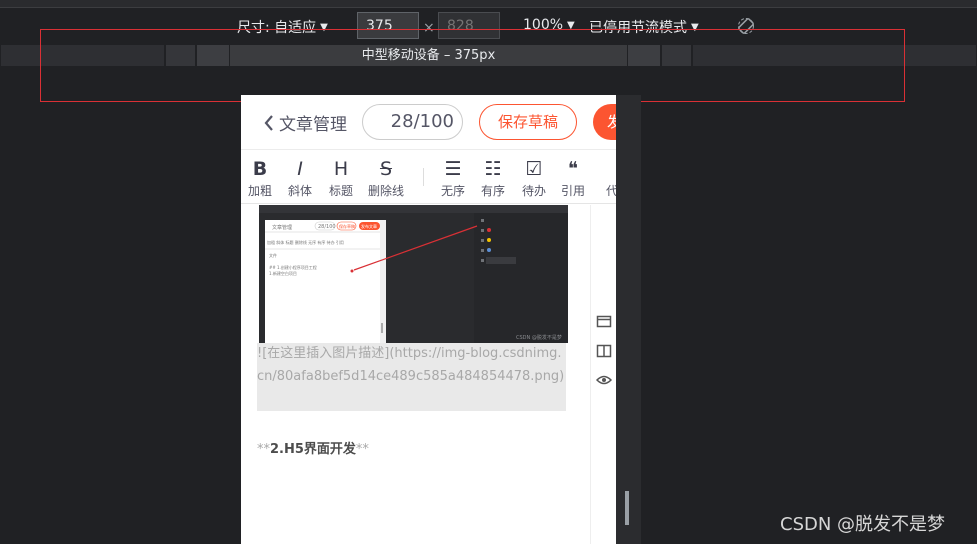 The image size is (977, 544). Describe the element at coordinates (300, 169) in the screenshot. I see `italic-icon: I` at that location.